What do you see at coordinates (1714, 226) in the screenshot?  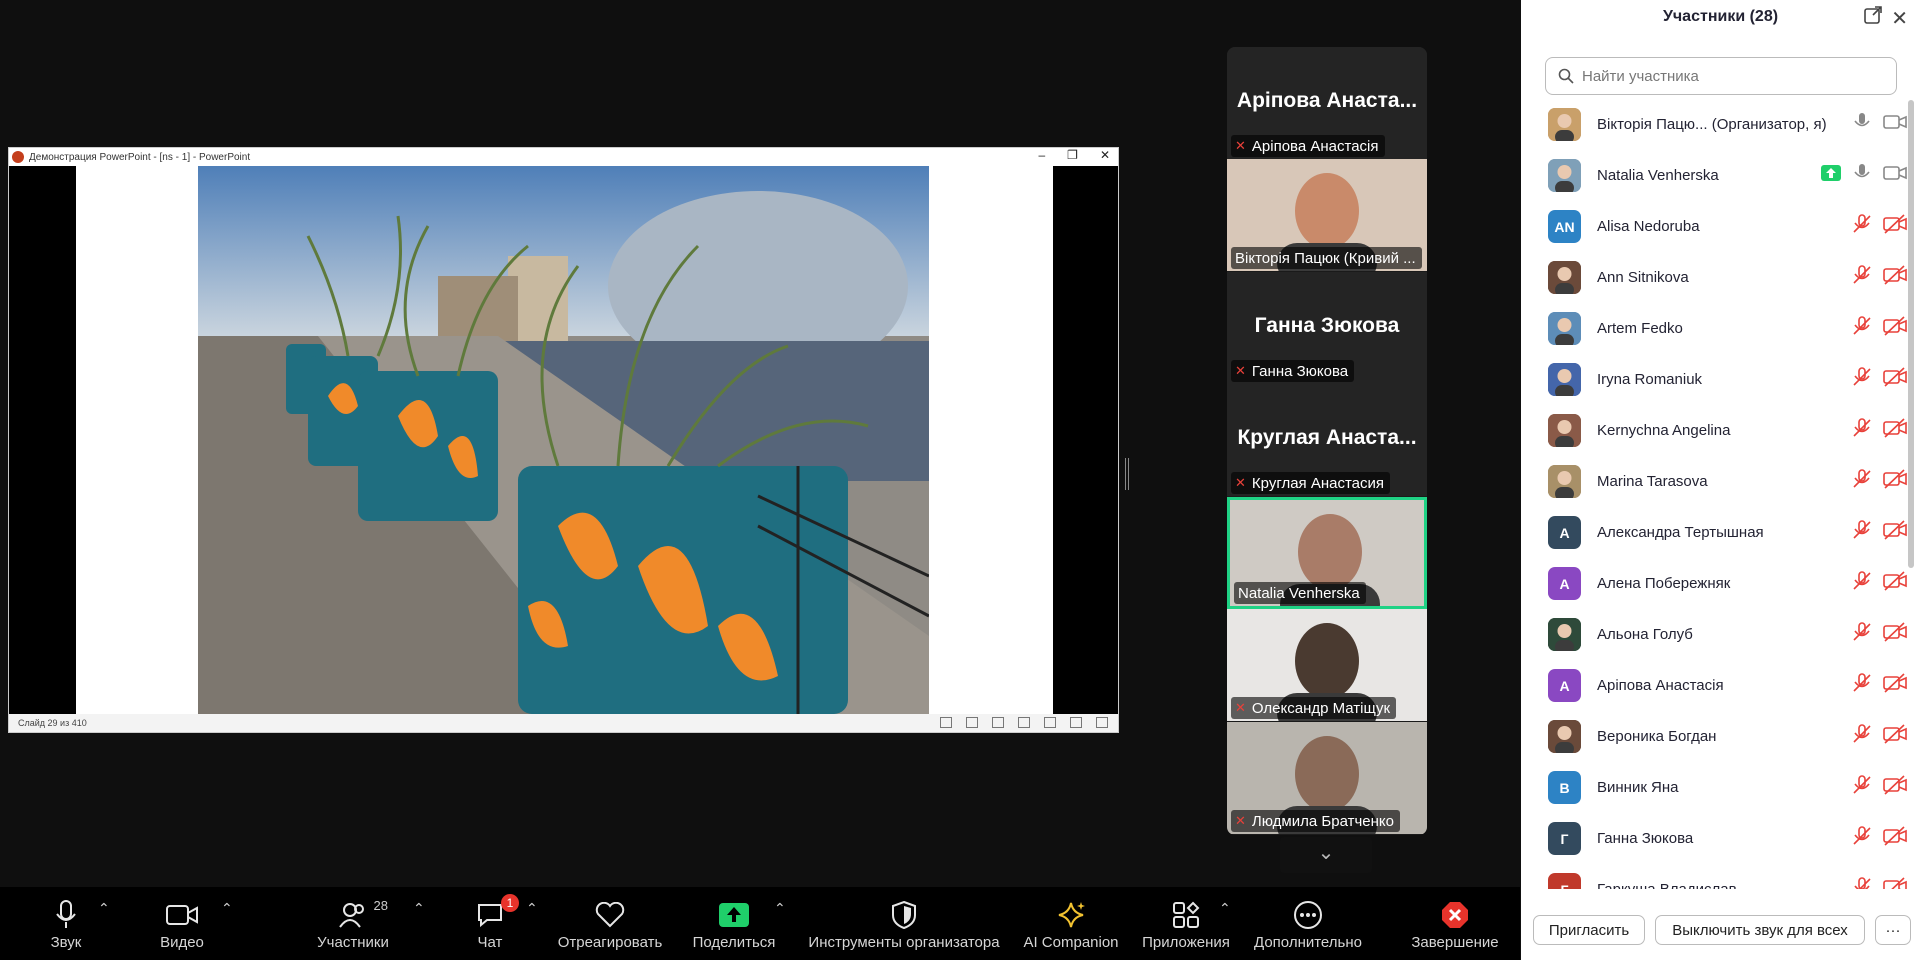 I see `participant-row: AN Alisa Nedoruba` at bounding box center [1714, 226].